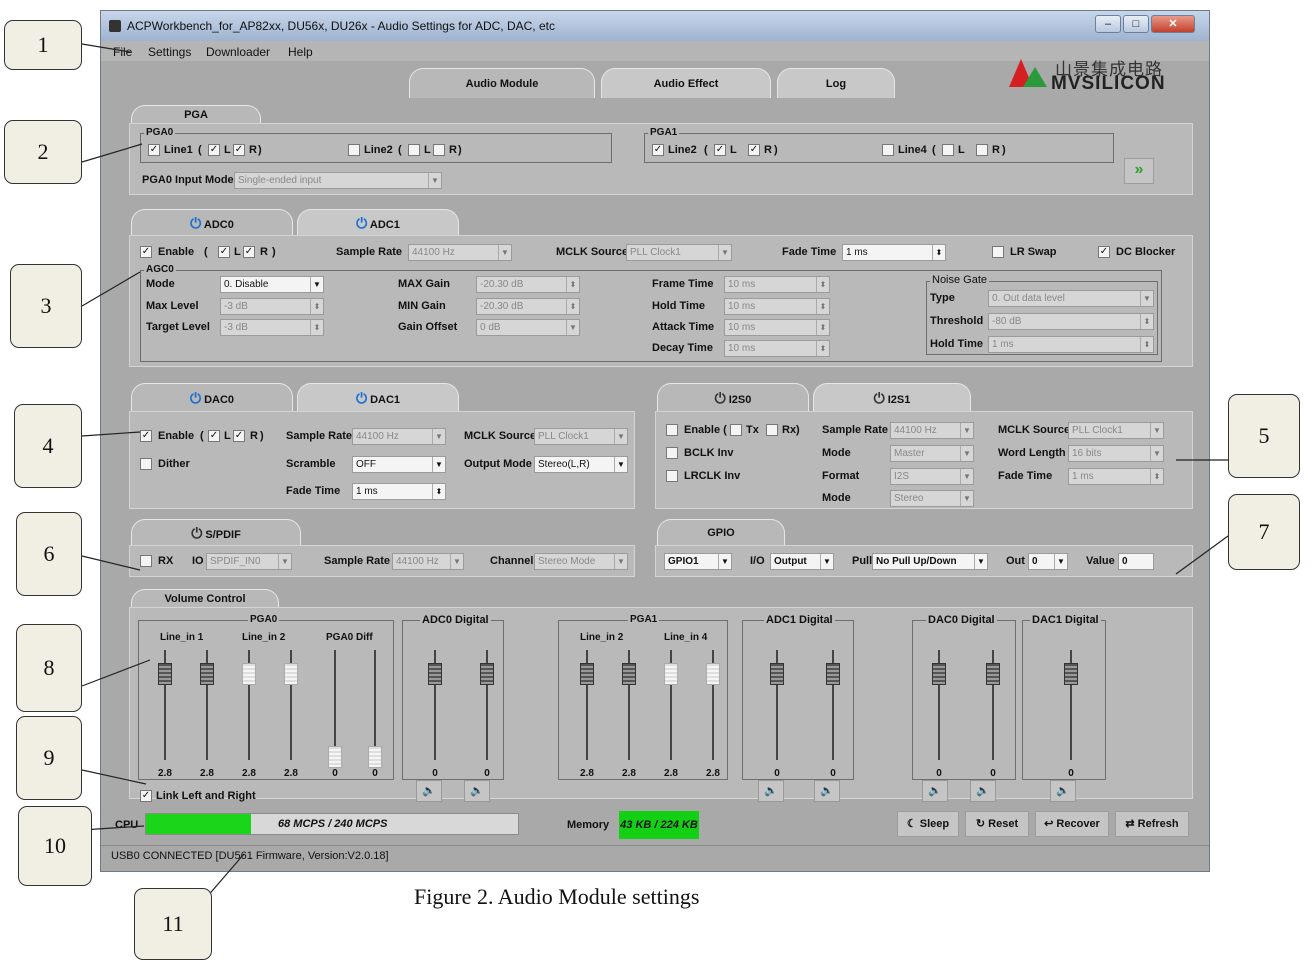  I want to click on callout-9: 9, so click(49, 758).